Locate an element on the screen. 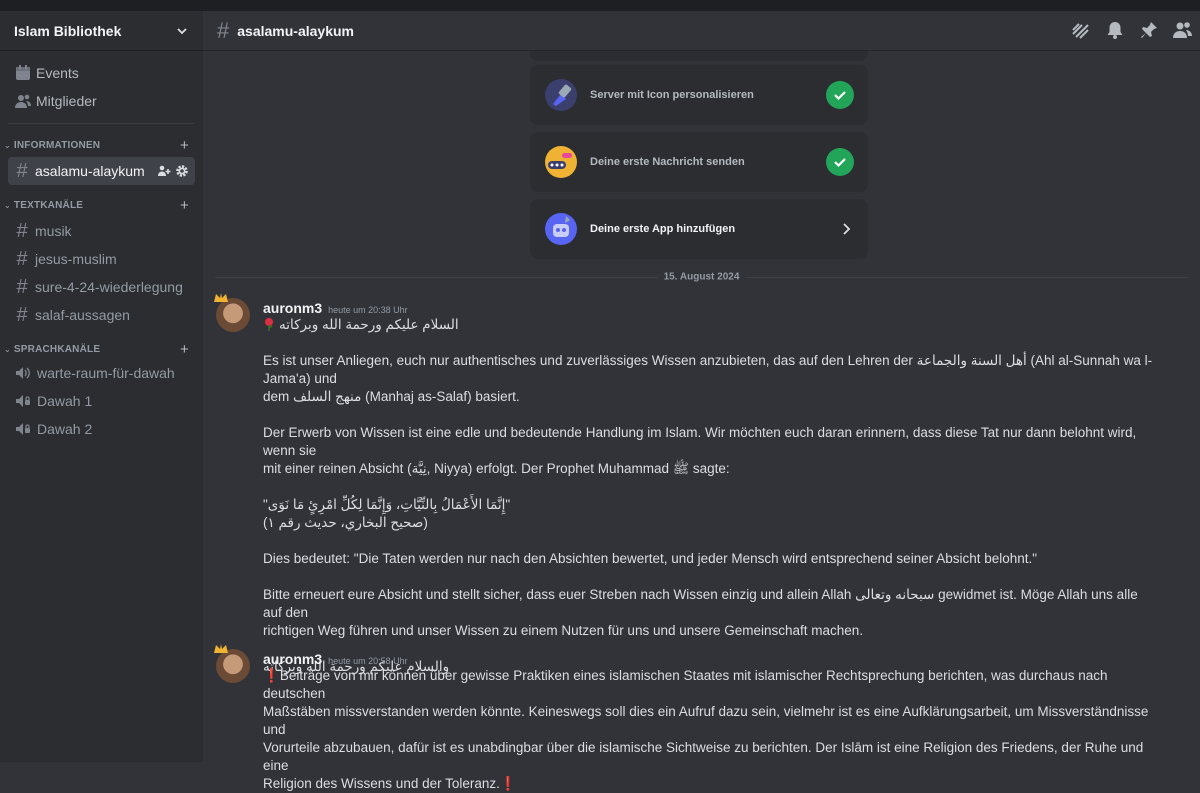  channel-label: warte-raum-für-dawah is located at coordinates (106, 373).